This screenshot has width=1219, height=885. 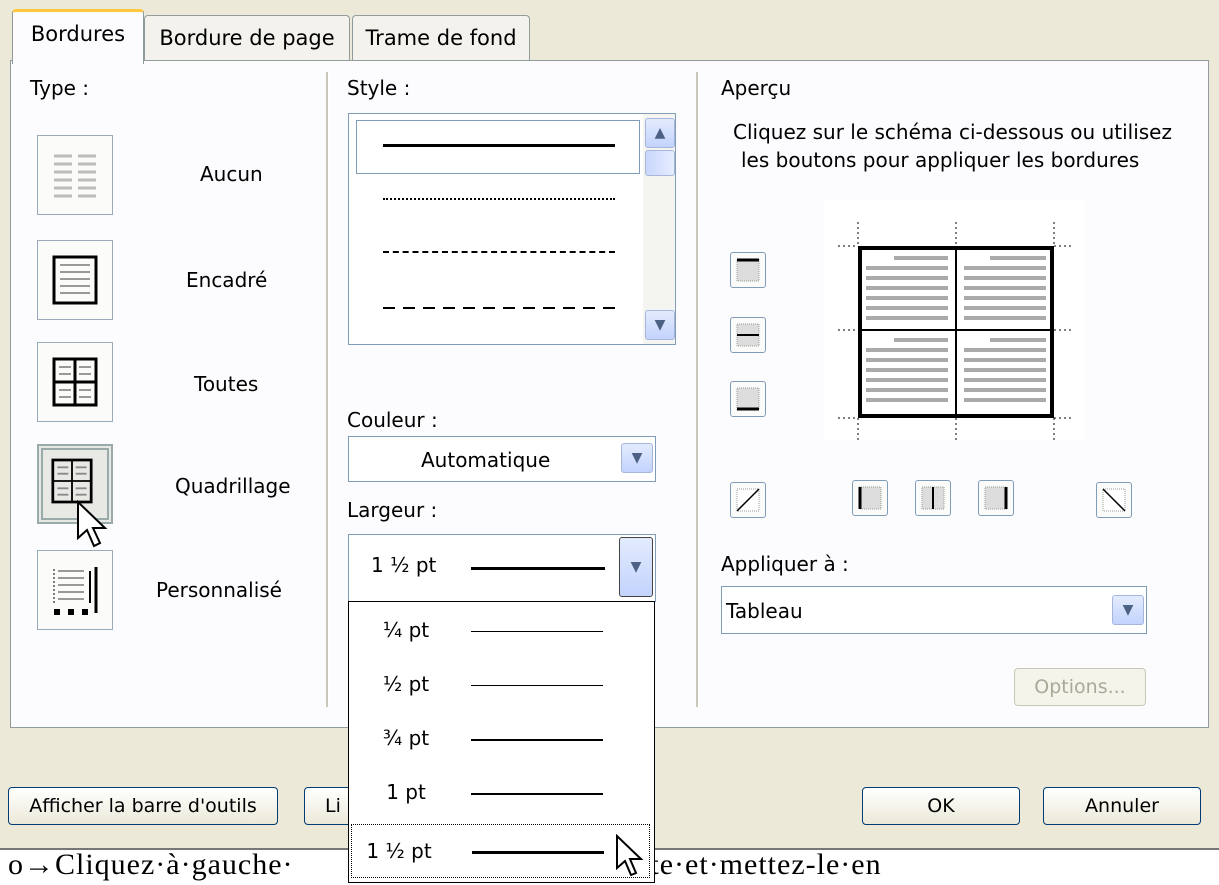 I want to click on largeur-option-label: ½ pt, so click(x=406, y=684).